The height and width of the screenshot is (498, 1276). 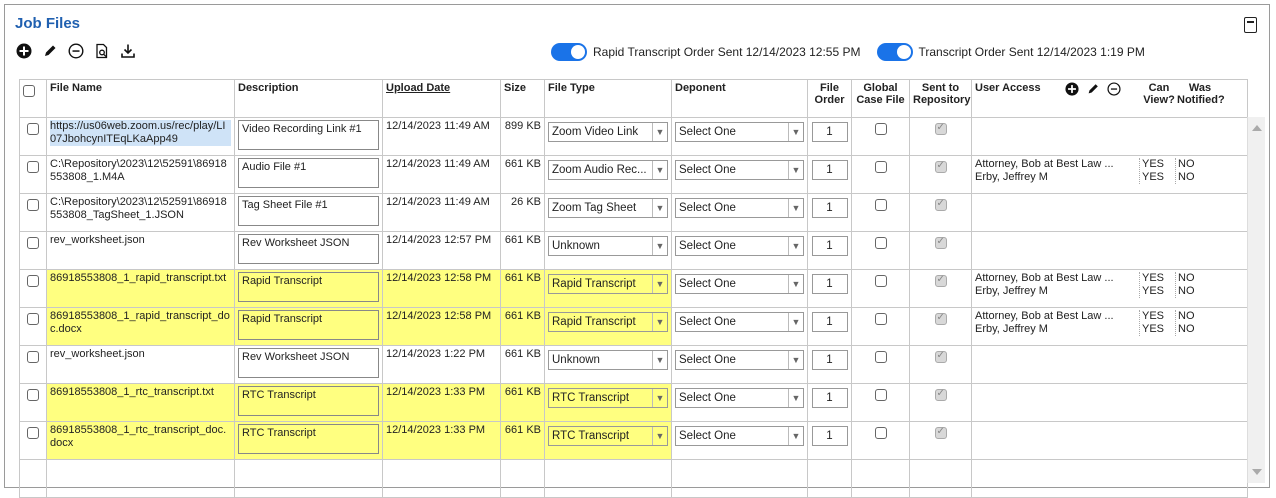 What do you see at coordinates (308, 211) in the screenshot?
I see `description-input: Tag Sheet File #1` at bounding box center [308, 211].